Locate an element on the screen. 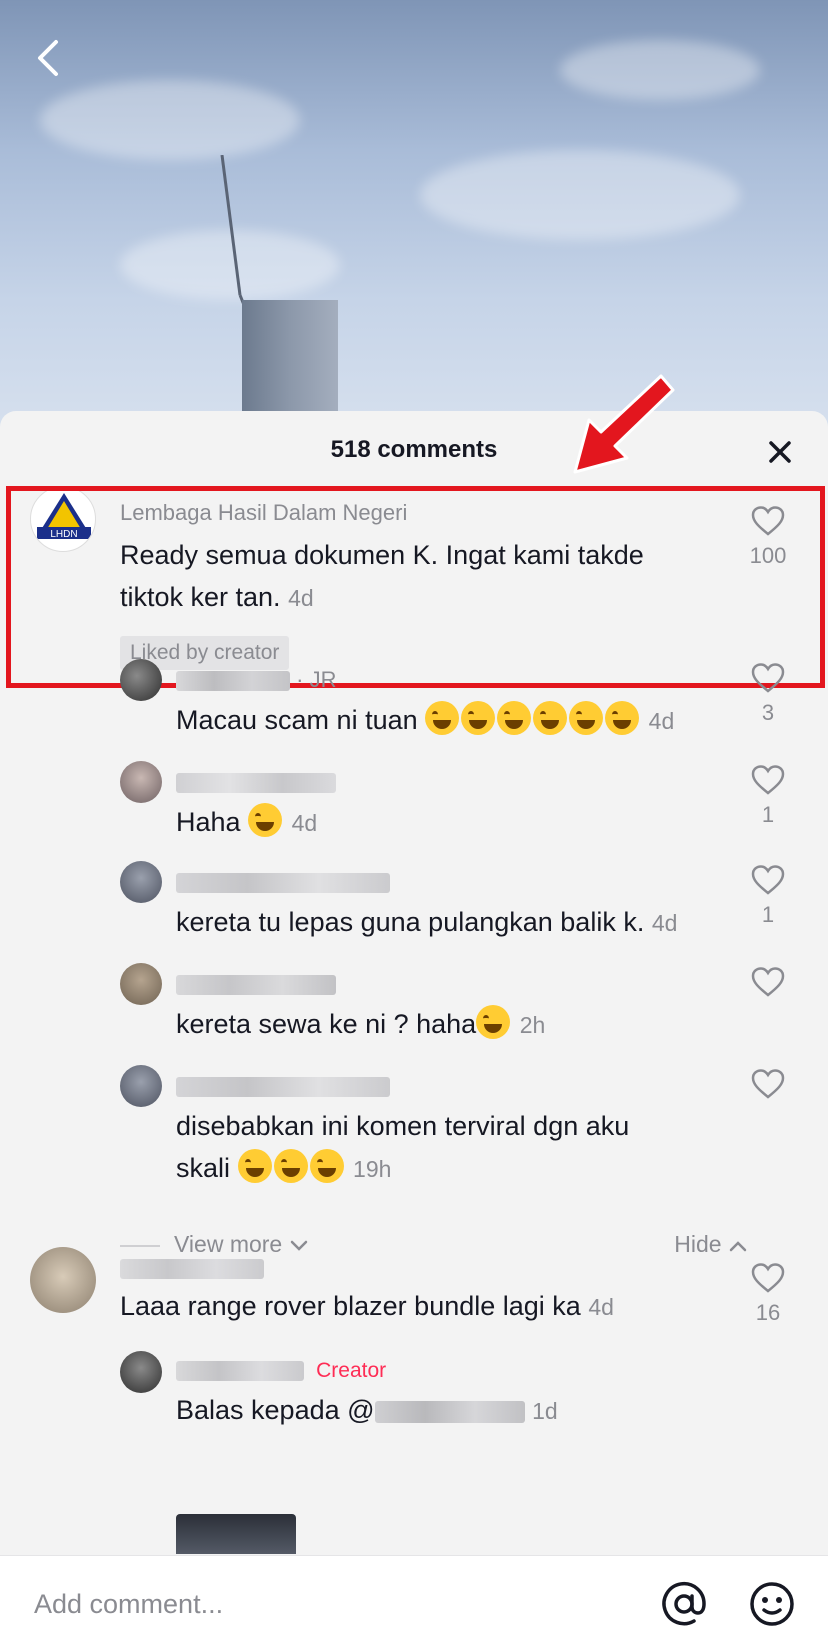 This screenshot has height=1651, width=828. red-arrow-annotation is located at coordinates (624, 424).